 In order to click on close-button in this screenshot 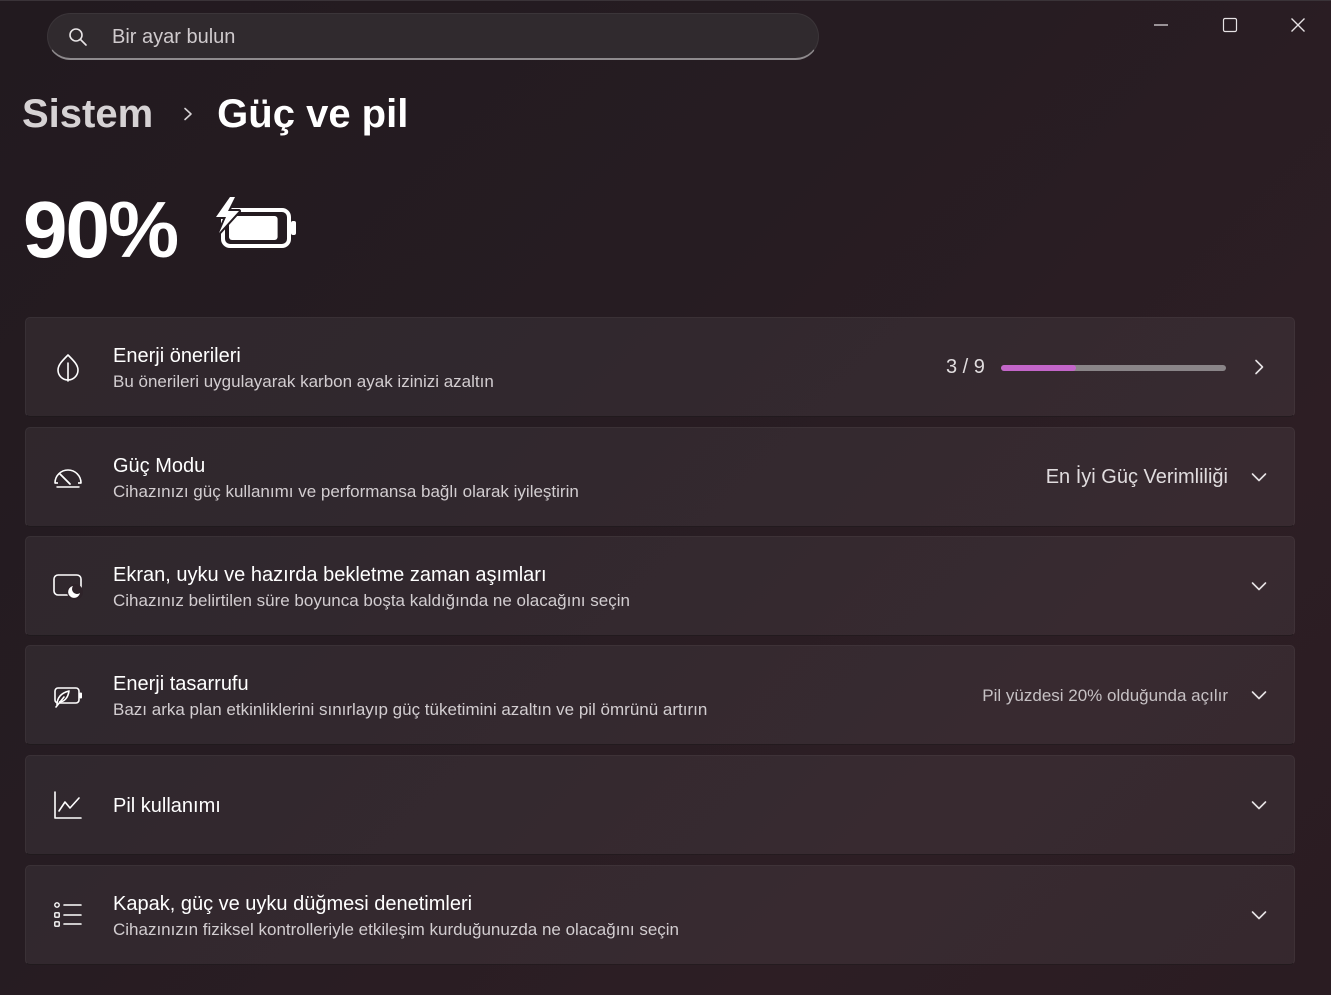, I will do `click(1298, 25)`.